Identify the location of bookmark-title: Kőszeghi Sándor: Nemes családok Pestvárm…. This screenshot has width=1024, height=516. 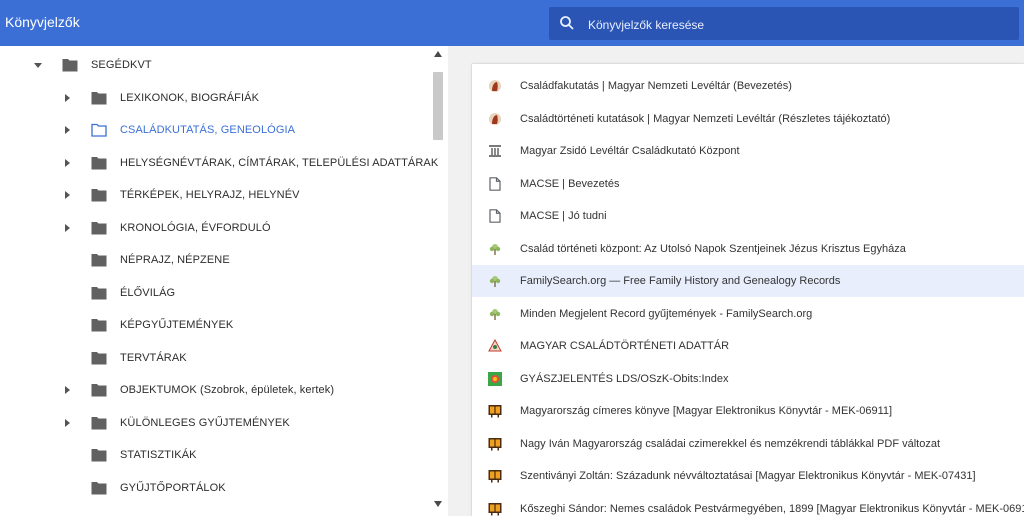
(772, 508).